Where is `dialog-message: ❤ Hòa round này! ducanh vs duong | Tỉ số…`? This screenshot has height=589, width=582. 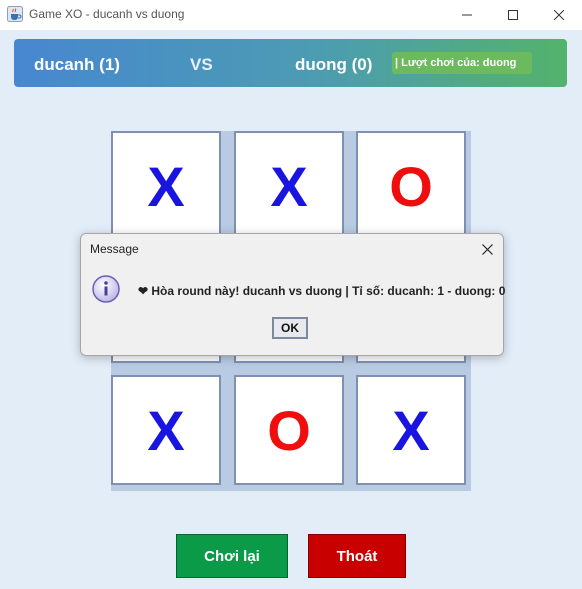 dialog-message: ❤ Hòa round này! ducanh vs duong | Tỉ số… is located at coordinates (322, 291).